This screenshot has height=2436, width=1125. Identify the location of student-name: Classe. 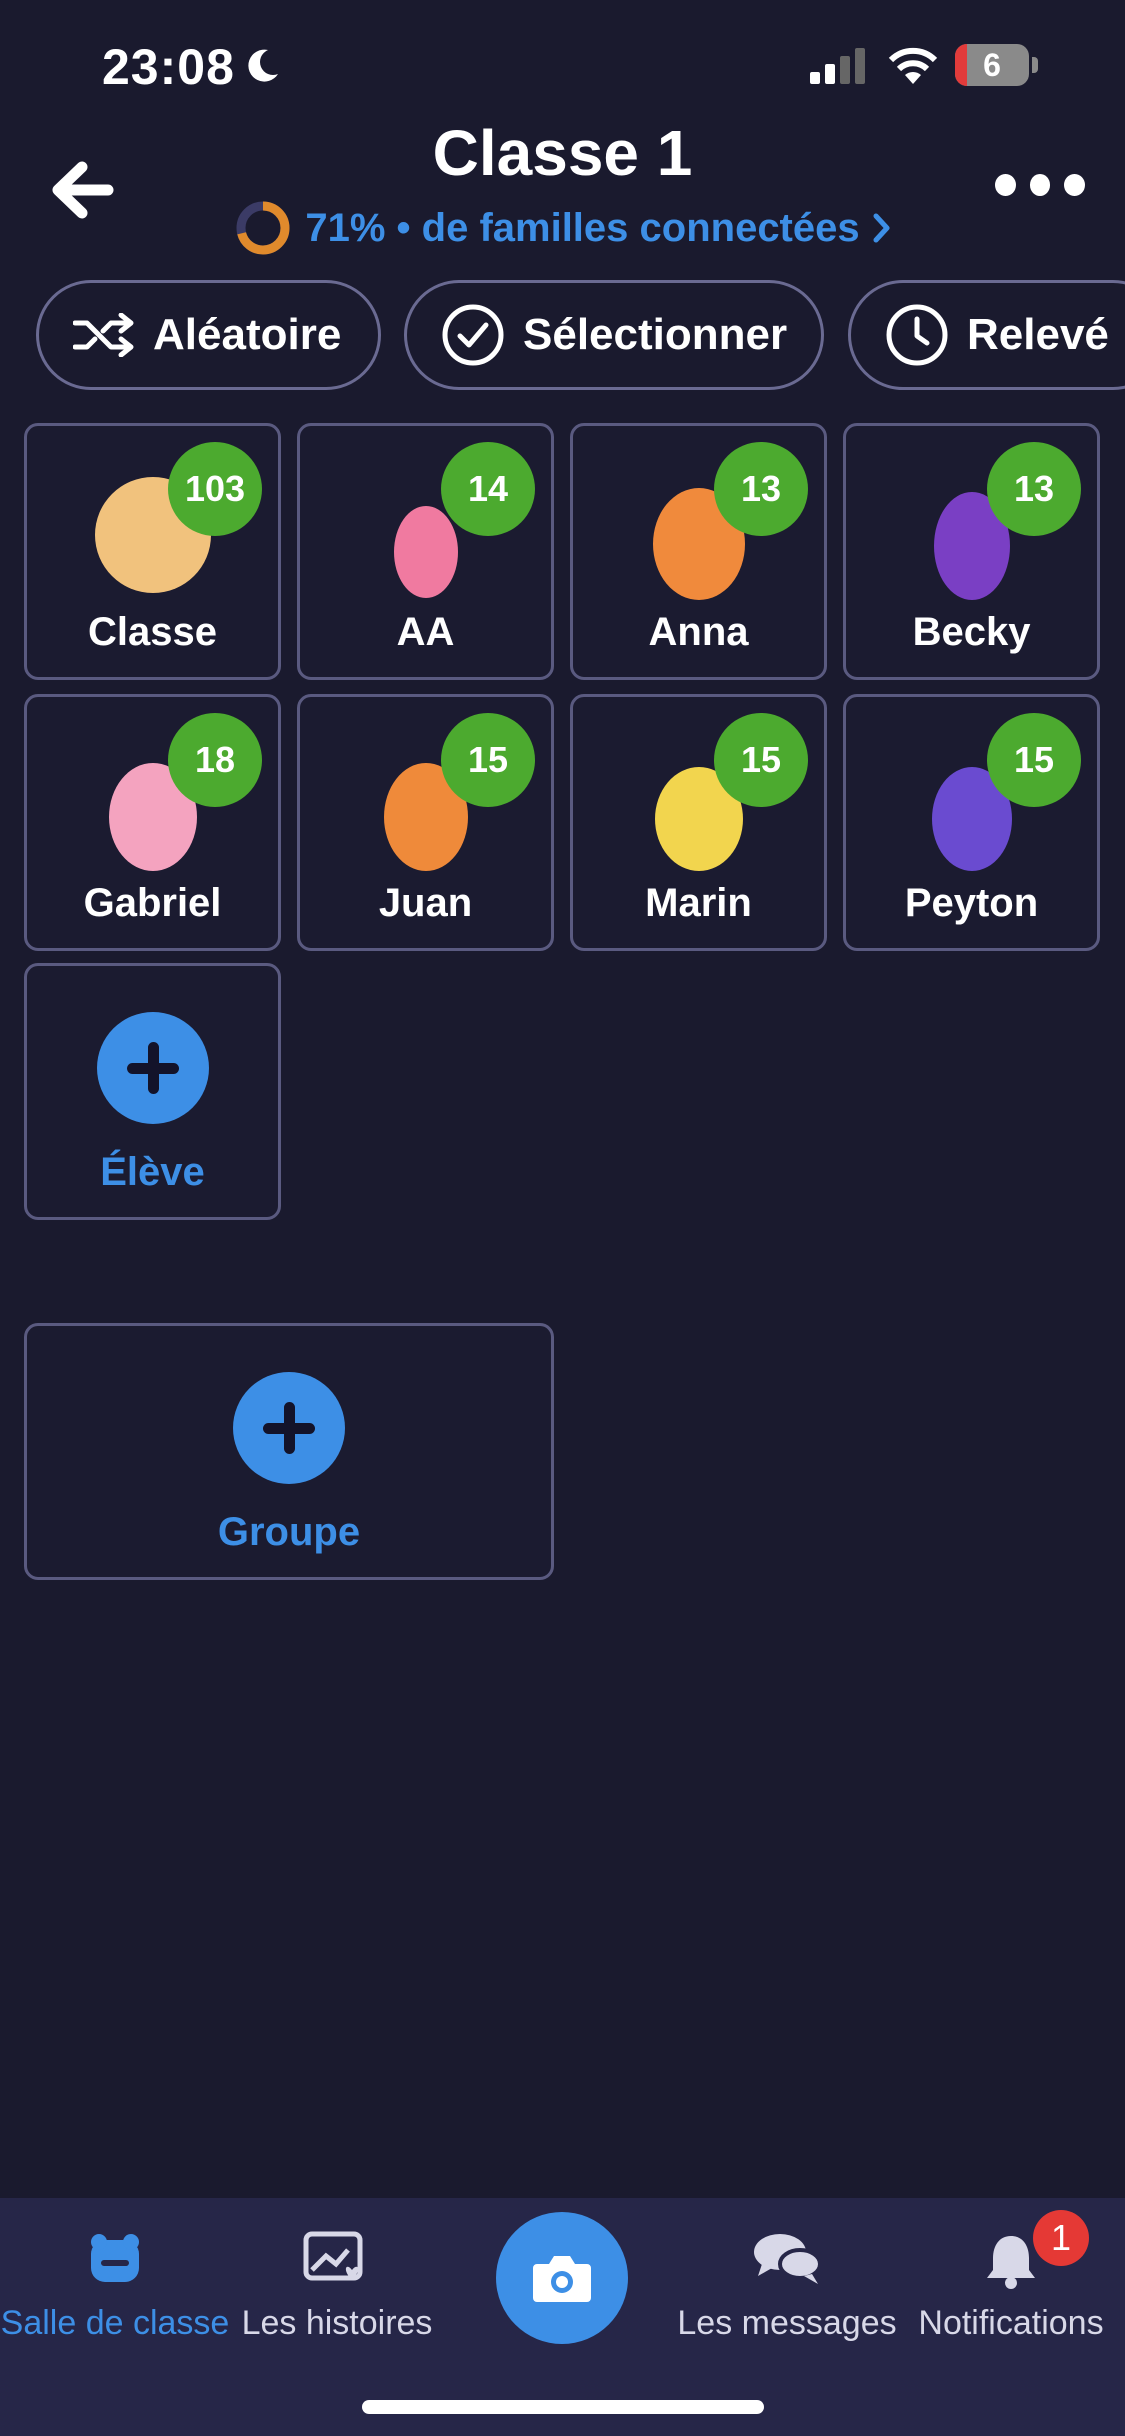
(152, 632).